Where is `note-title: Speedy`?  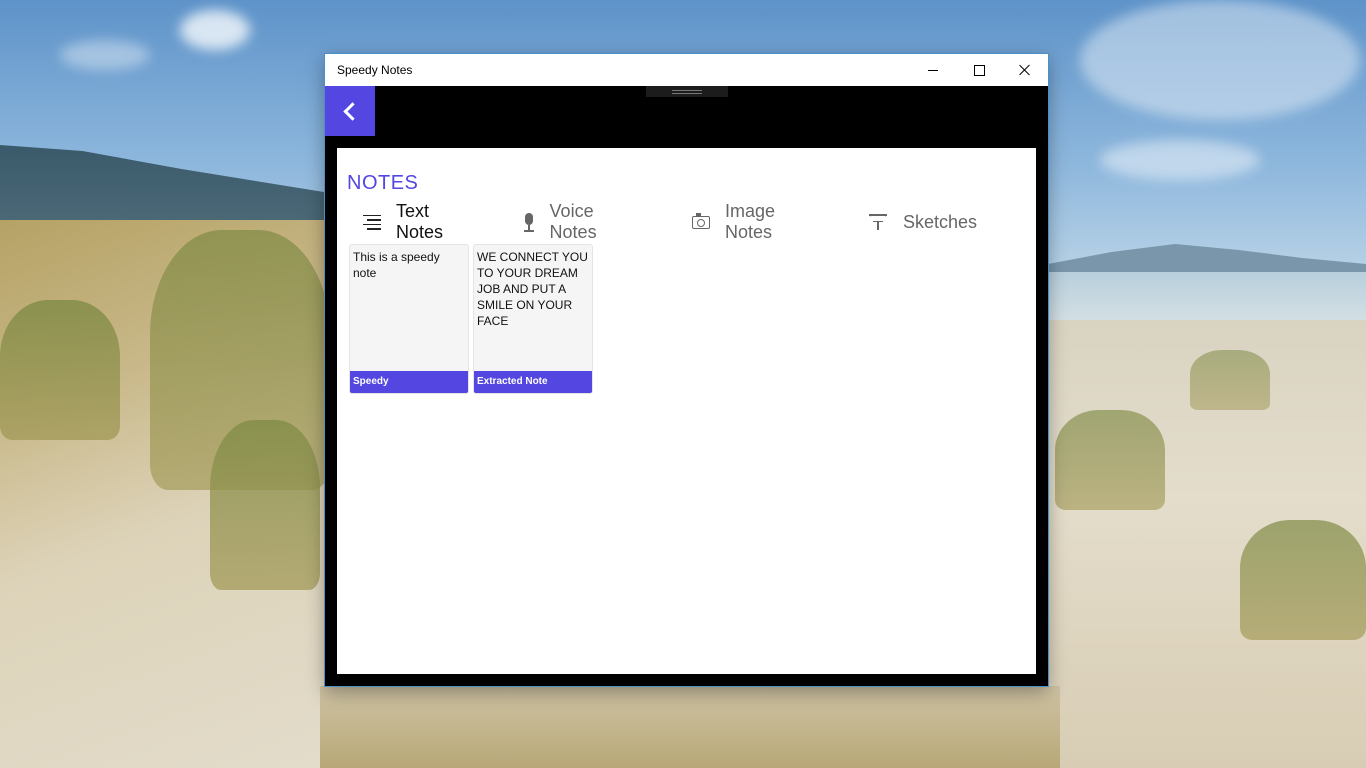
note-title: Speedy is located at coordinates (409, 382).